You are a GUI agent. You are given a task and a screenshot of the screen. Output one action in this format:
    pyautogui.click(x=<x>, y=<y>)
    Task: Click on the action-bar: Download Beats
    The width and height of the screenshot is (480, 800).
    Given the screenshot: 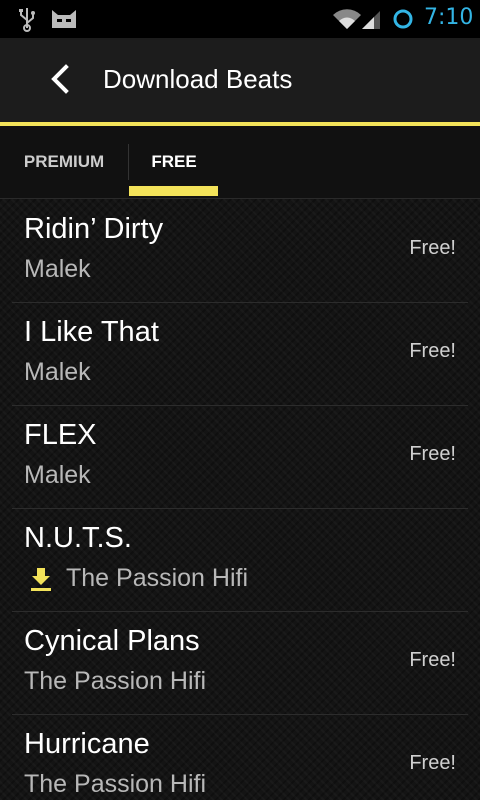 What is the action you would take?
    pyautogui.click(x=240, y=82)
    